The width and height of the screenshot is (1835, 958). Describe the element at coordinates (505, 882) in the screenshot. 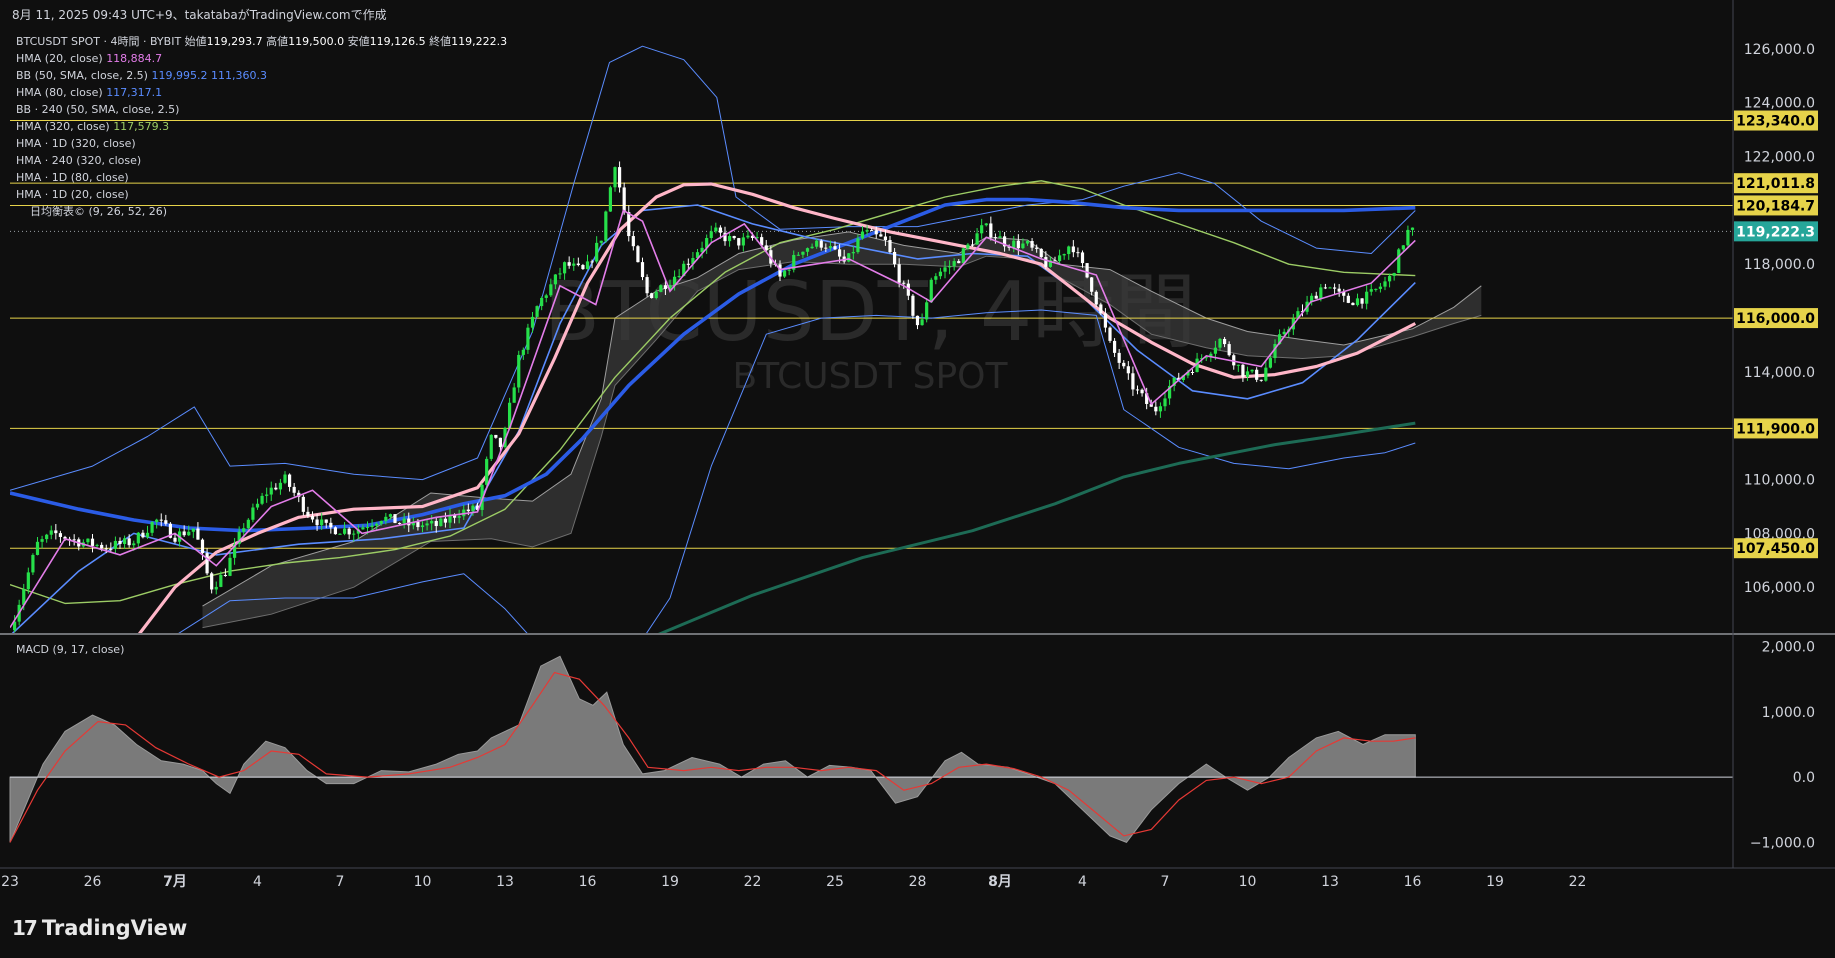

I see `x-tick-label: 13` at that location.